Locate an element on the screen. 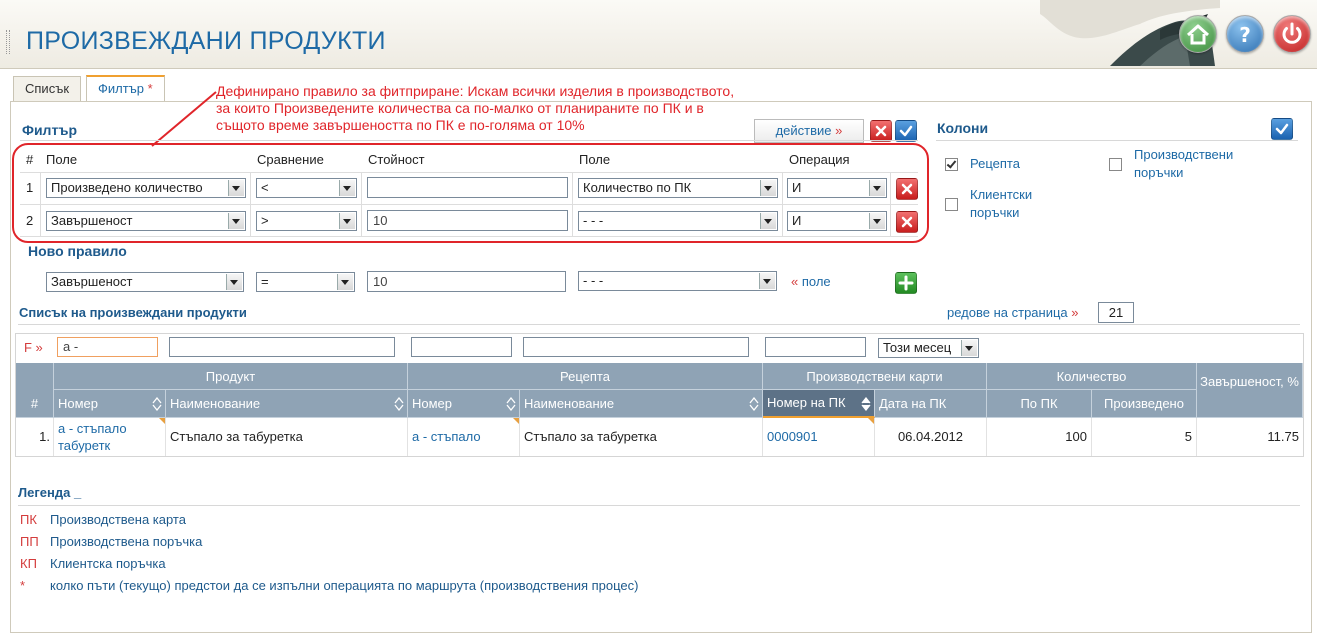 This screenshot has width=1317, height=638. apply-filter-button is located at coordinates (906, 131).